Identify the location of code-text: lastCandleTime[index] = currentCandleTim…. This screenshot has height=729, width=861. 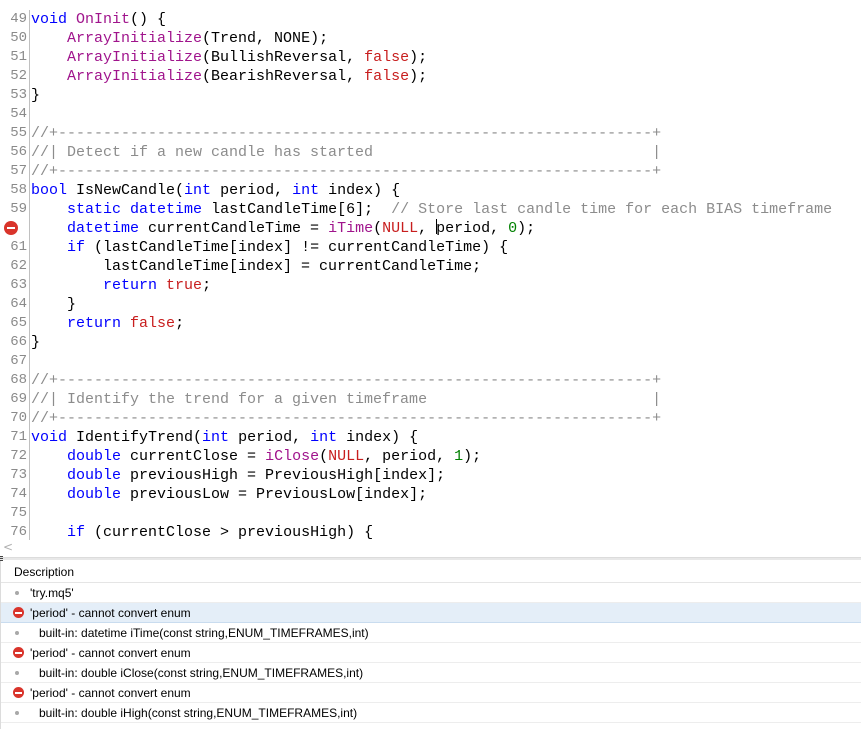
(256, 266).